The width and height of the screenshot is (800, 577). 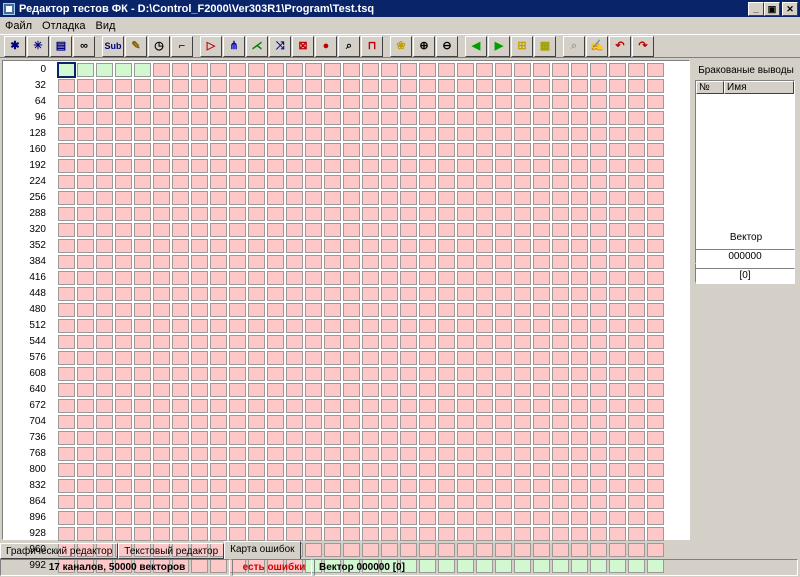 What do you see at coordinates (476, 46) in the screenshot?
I see `arrow-left-button: ◀` at bounding box center [476, 46].